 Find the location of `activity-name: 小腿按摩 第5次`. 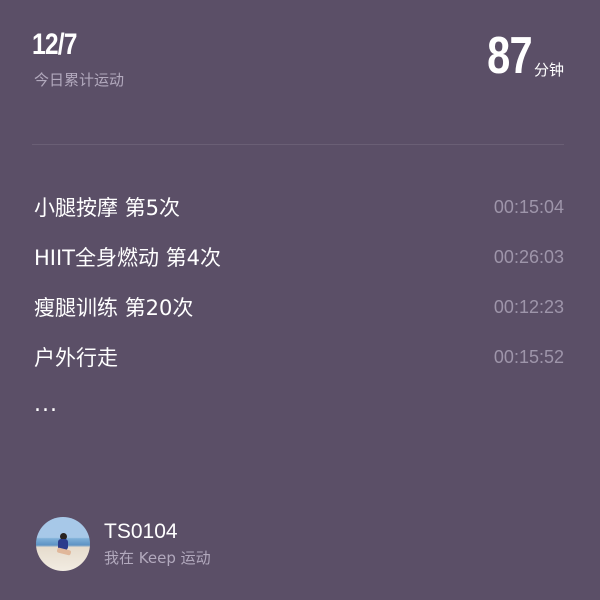

activity-name: 小腿按摩 第5次 is located at coordinates (107, 208).